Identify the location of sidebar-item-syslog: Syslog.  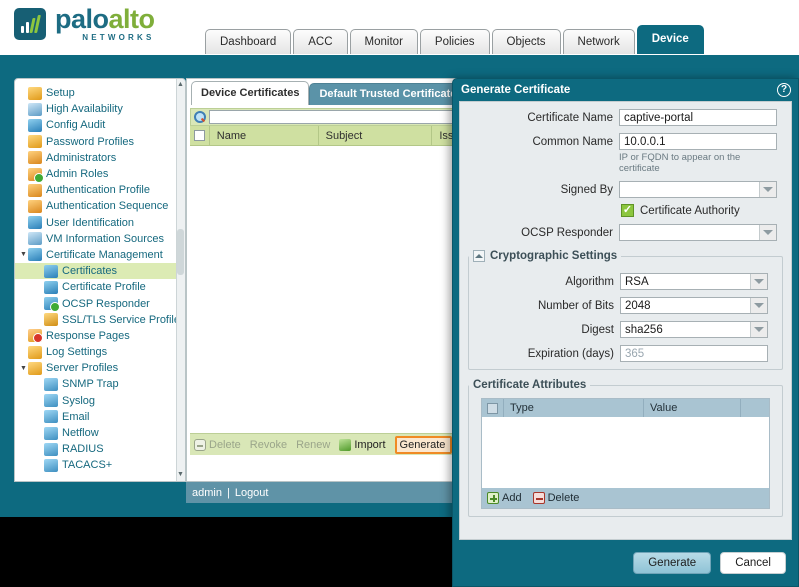
(100, 401).